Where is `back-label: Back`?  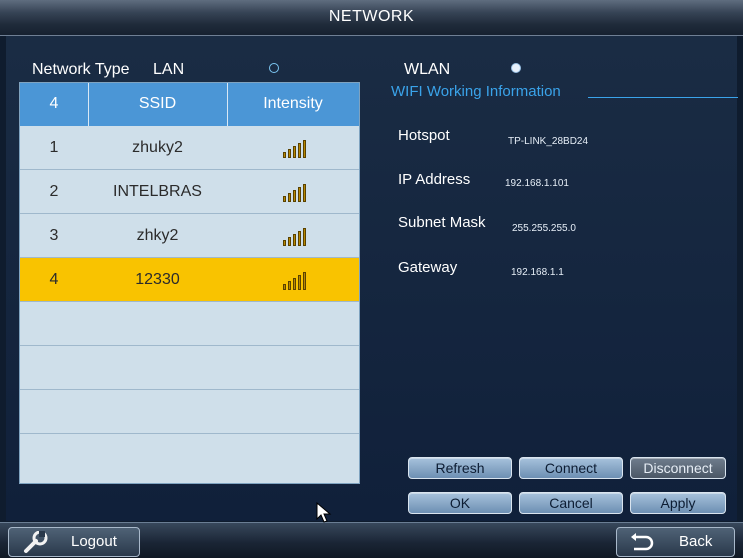 back-label: Back is located at coordinates (696, 541).